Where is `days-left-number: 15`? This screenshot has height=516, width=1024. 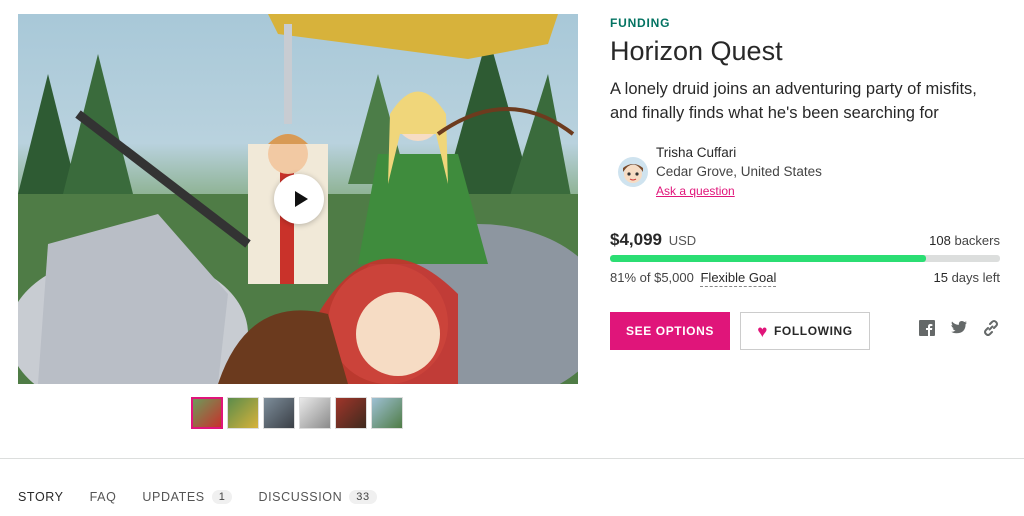 days-left-number: 15 is located at coordinates (940, 277).